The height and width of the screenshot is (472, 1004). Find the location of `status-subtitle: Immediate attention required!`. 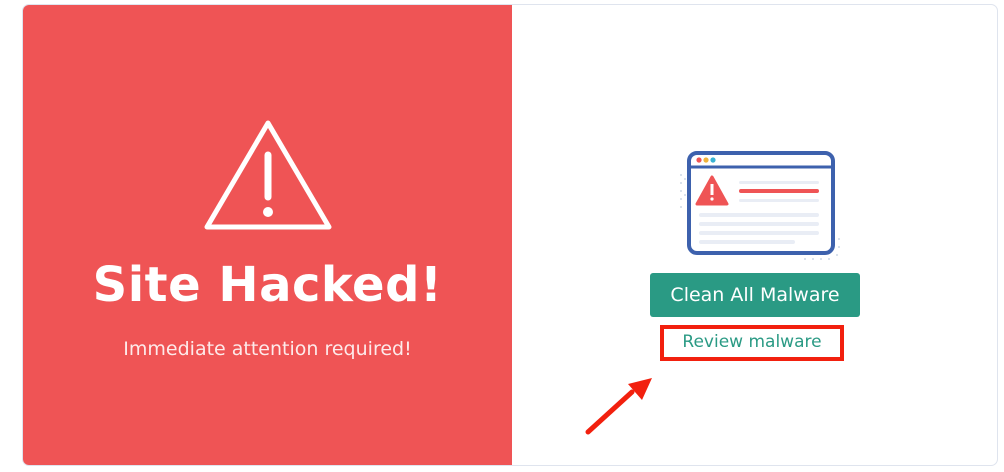

status-subtitle: Immediate attention required! is located at coordinates (267, 349).